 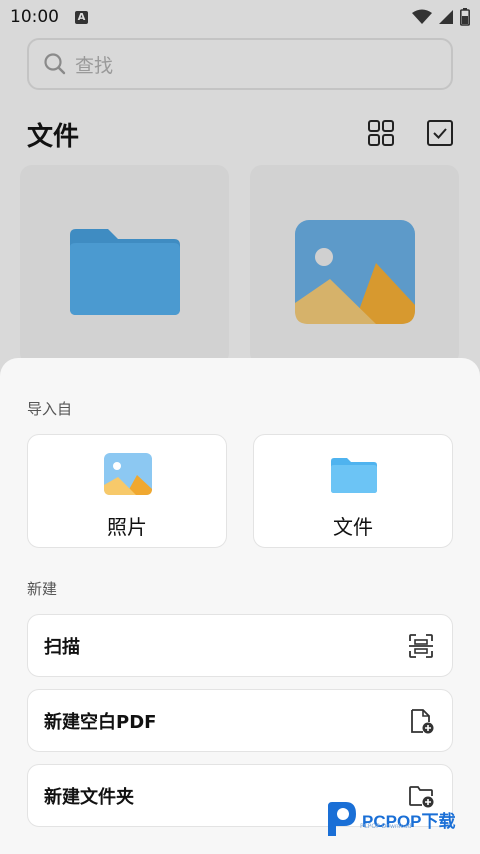 I want to click on page-title: 文件, so click(x=53, y=137).